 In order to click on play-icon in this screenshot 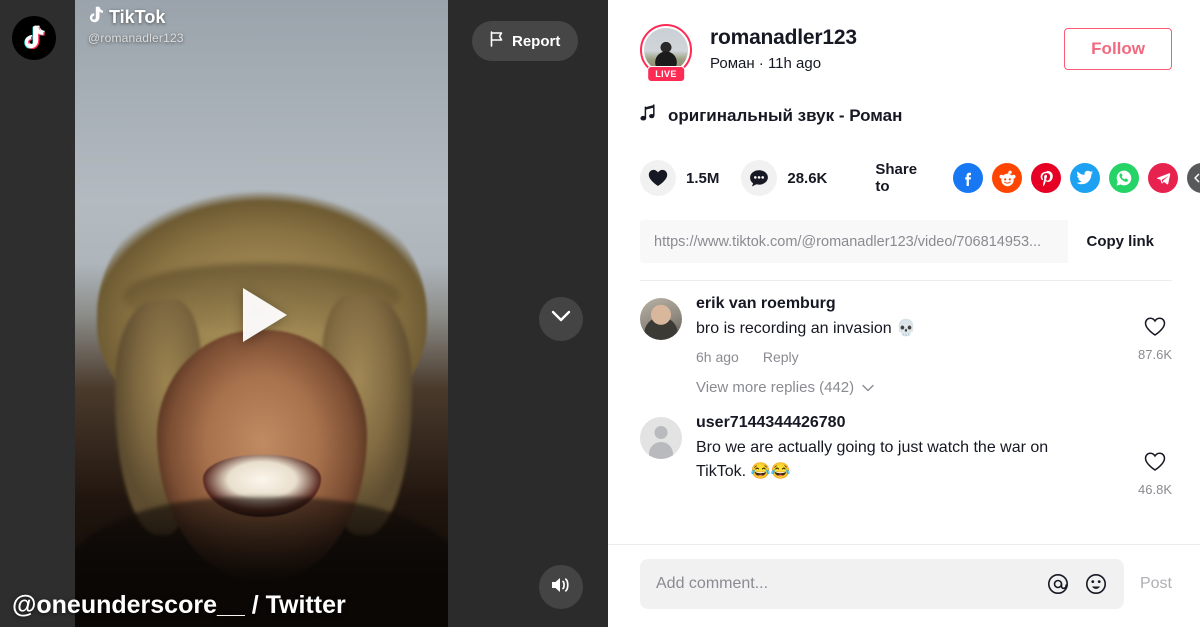, I will do `click(265, 315)`.